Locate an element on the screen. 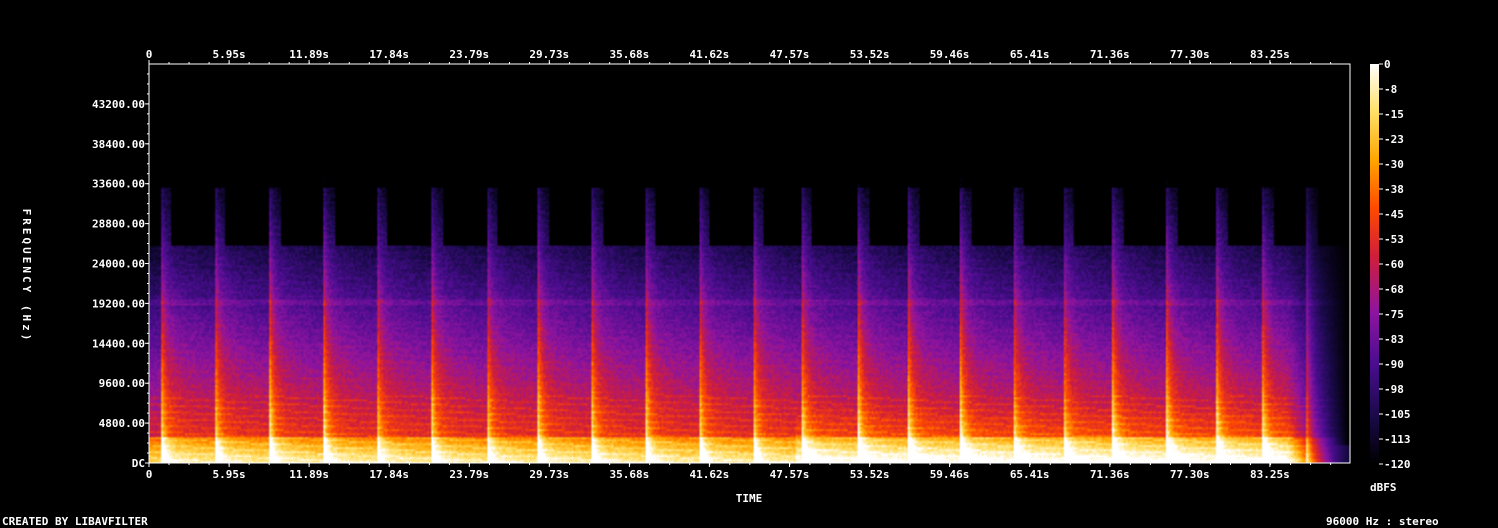 The width and height of the screenshot is (1498, 528). x-tick-label-bottom: 53.52s is located at coordinates (870, 474).